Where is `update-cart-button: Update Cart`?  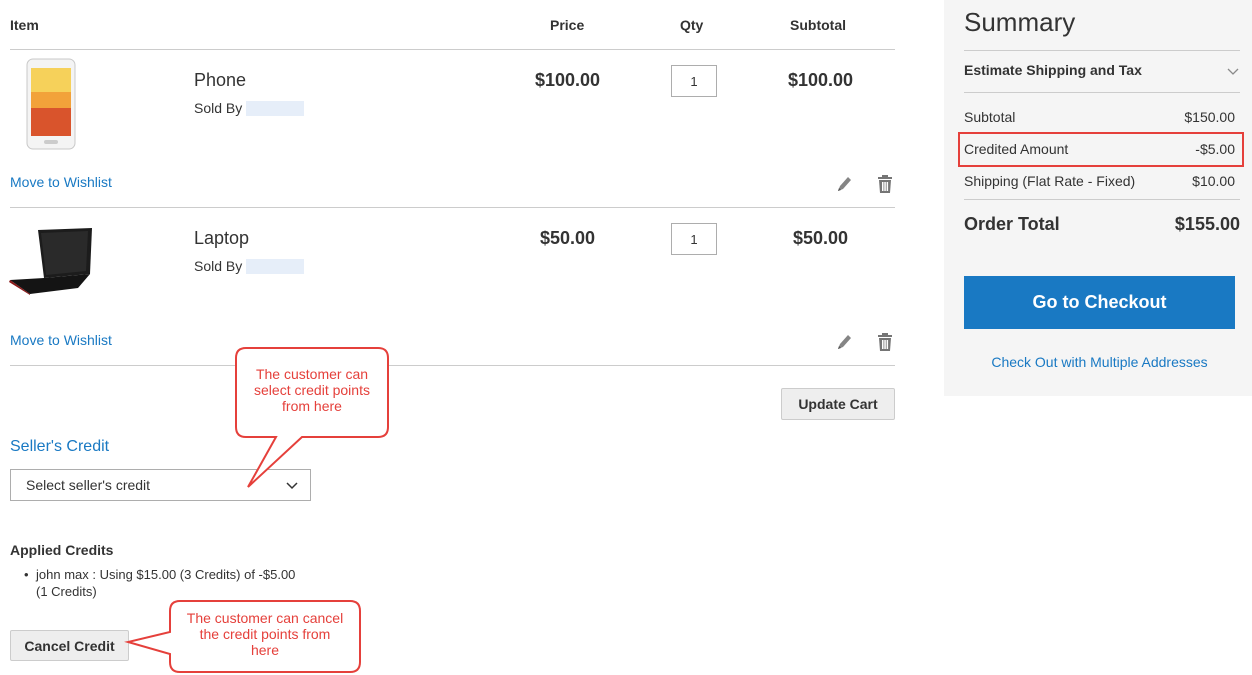
update-cart-button: Update Cart is located at coordinates (838, 404).